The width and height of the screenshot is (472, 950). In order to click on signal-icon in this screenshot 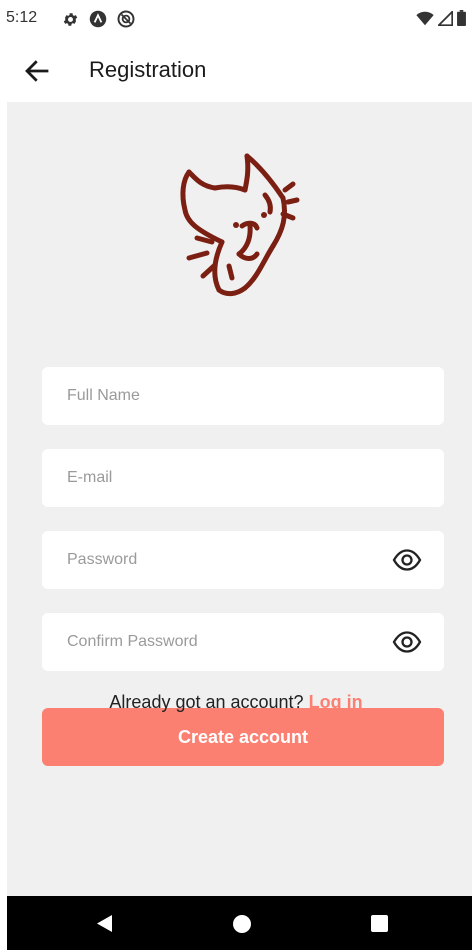, I will do `click(445, 18)`.